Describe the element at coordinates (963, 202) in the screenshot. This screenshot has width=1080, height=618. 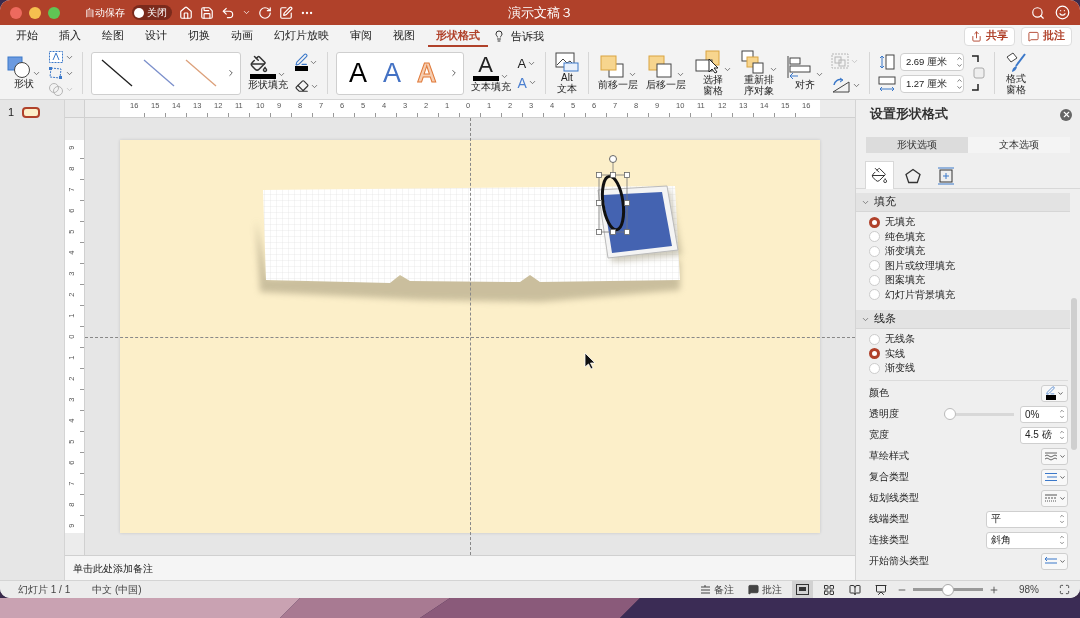
I see `section-header: 填充` at that location.